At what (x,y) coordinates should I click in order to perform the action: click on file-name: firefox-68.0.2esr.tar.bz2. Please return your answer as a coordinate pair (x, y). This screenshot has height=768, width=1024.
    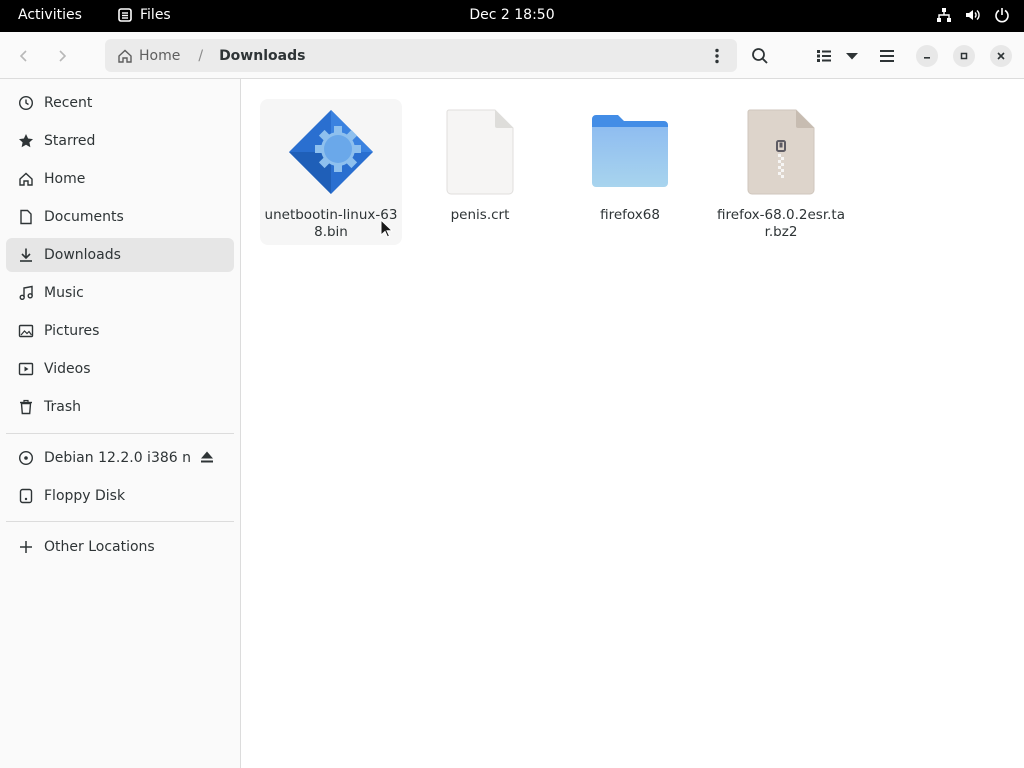
    Looking at the image, I should click on (781, 223).